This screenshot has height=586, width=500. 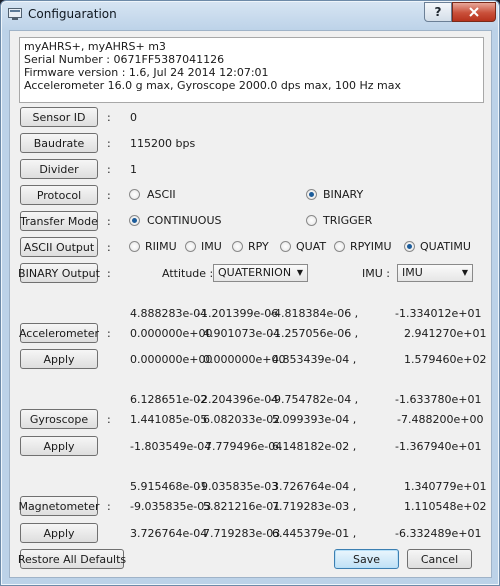 What do you see at coordinates (285, 246) in the screenshot?
I see `ascii-quat-radio` at bounding box center [285, 246].